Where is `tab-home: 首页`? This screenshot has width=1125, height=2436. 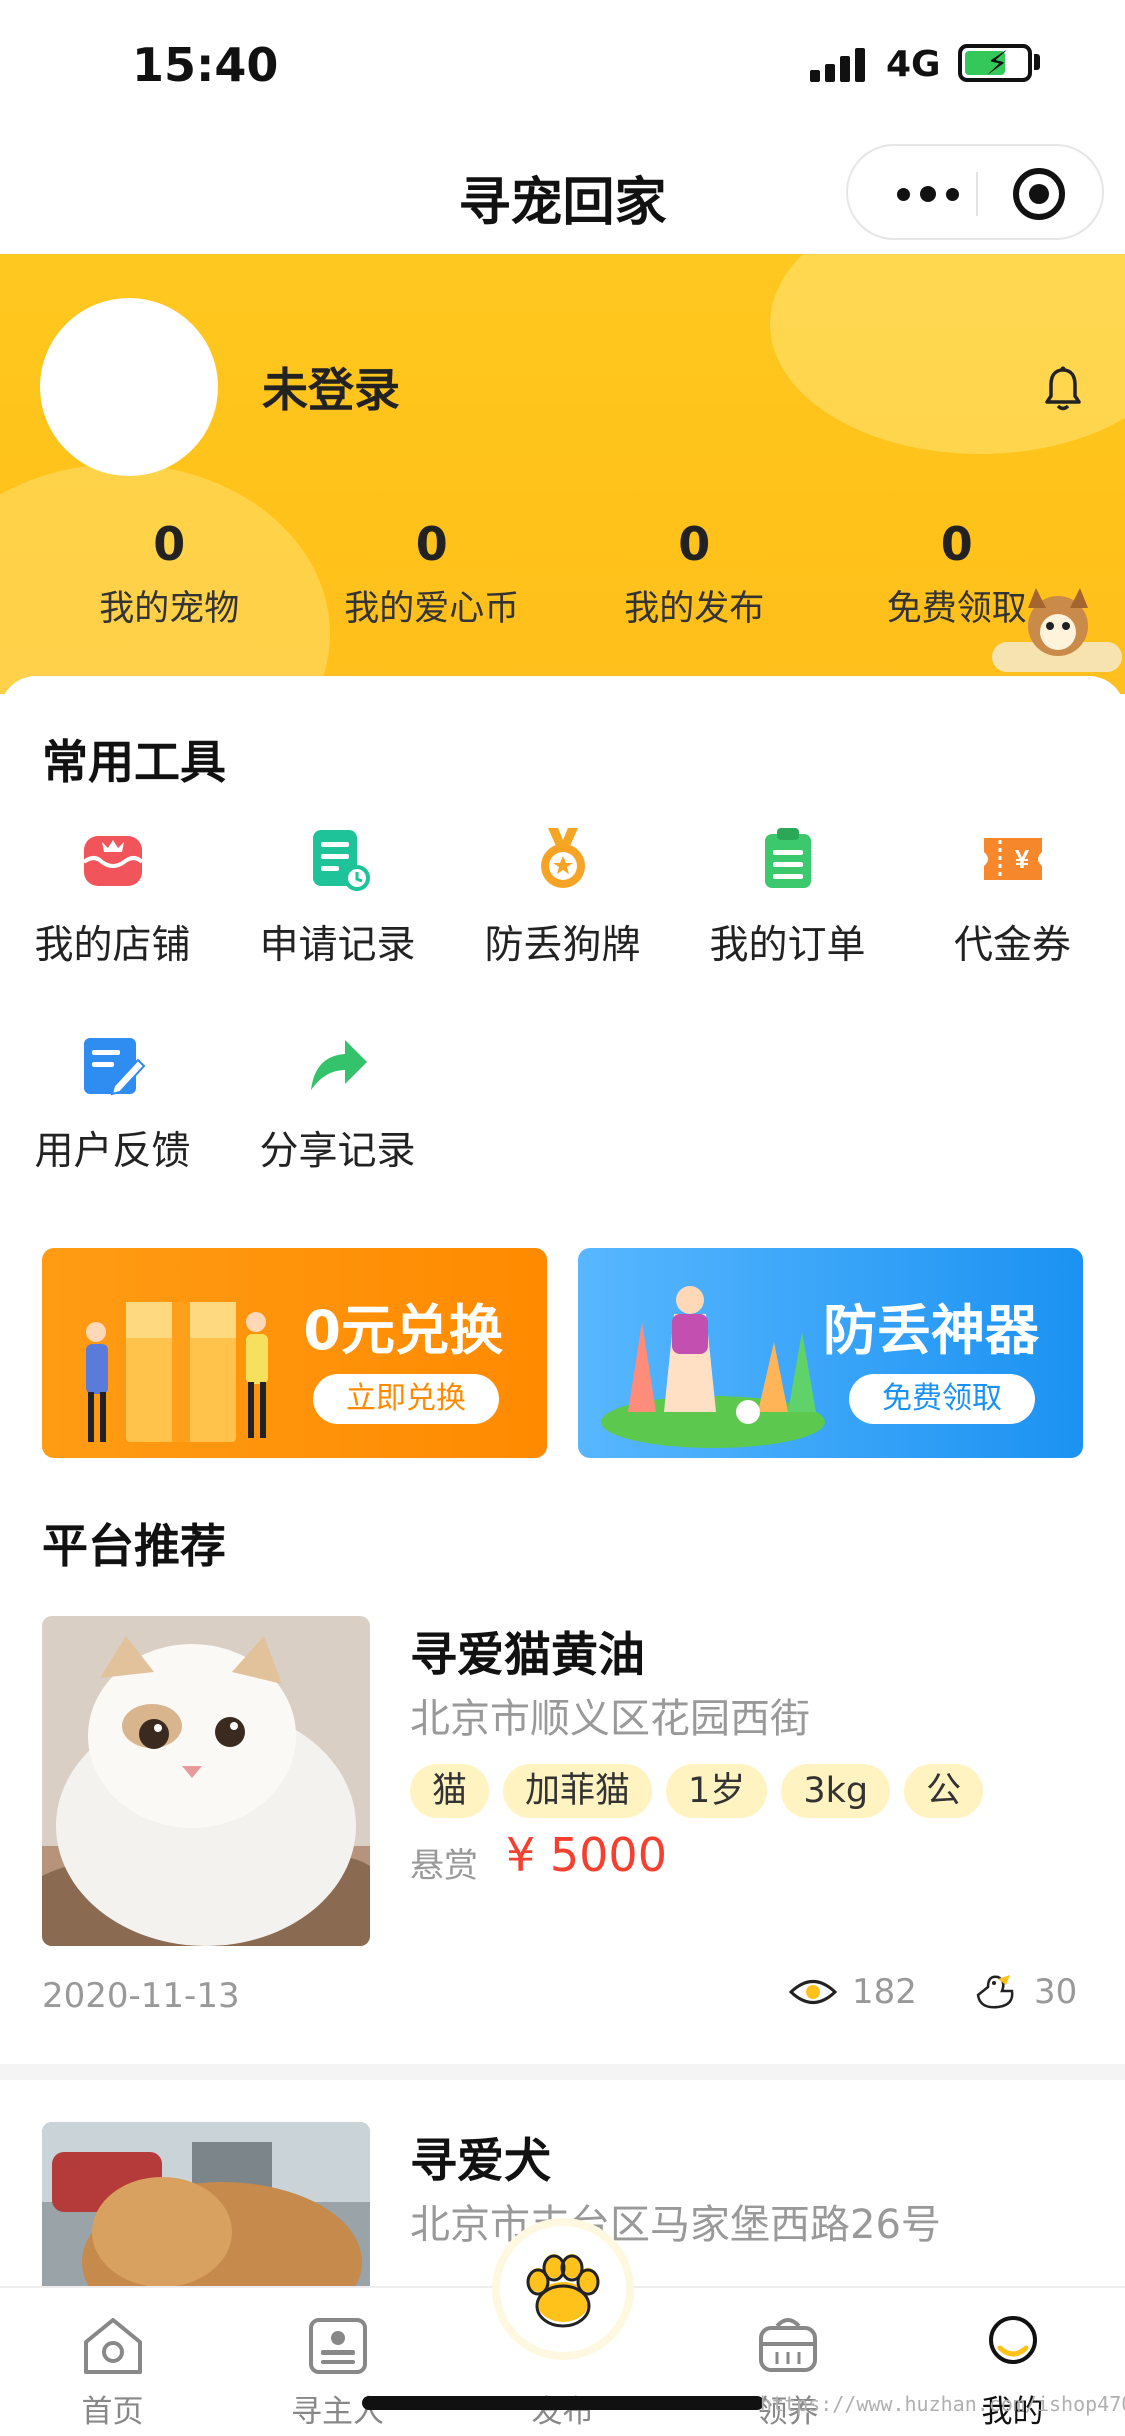 tab-home: 首页 is located at coordinates (112, 2362).